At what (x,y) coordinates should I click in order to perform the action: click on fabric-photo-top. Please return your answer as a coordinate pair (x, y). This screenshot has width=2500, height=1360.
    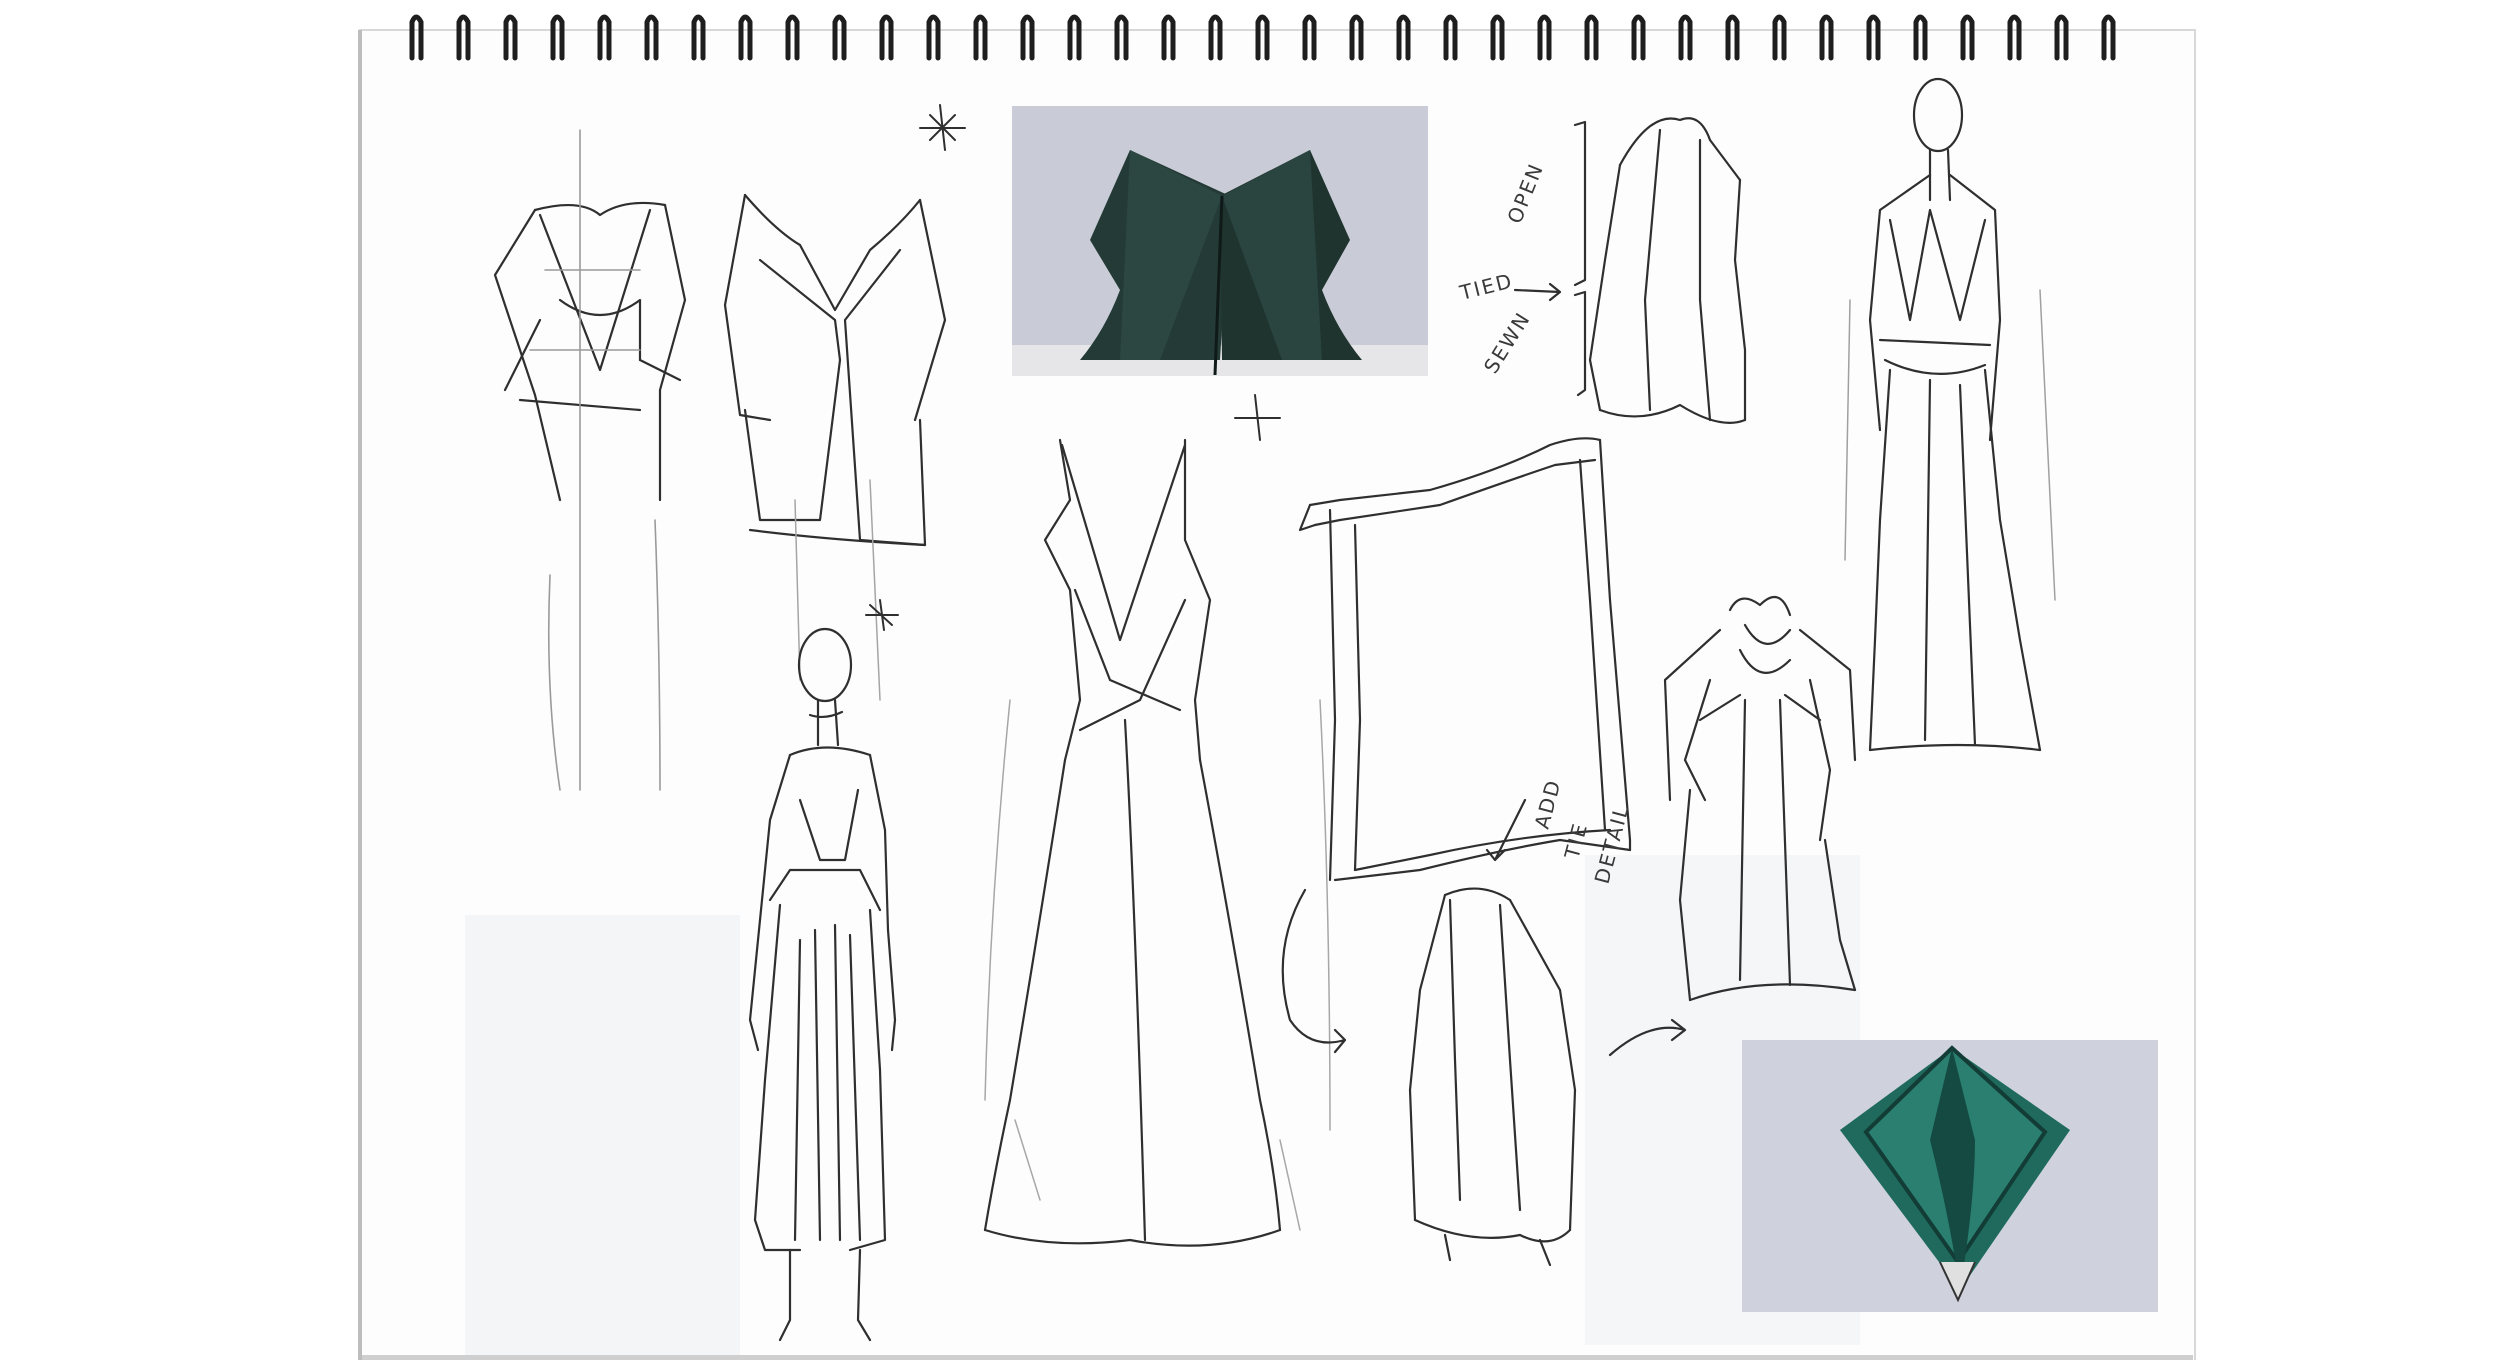
    Looking at the image, I should click on (1220, 241).